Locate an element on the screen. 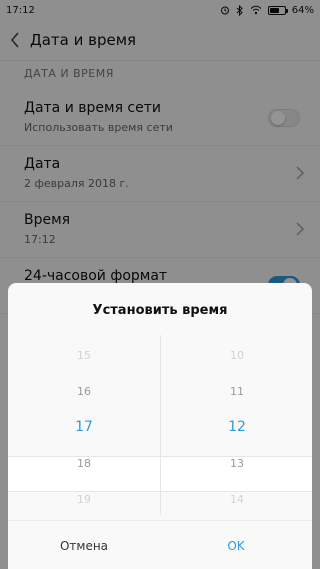 The width and height of the screenshot is (320, 569). hour-value: 18 is located at coordinates (84, 463).